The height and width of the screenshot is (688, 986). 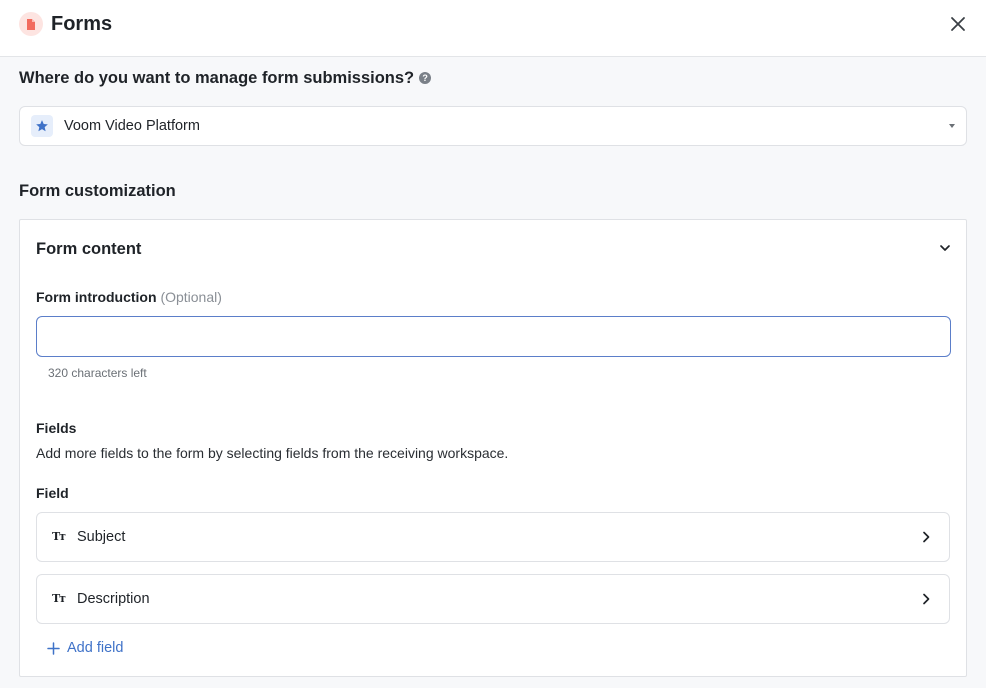 I want to click on field-row-description: Tт Description, so click(x=493, y=599).